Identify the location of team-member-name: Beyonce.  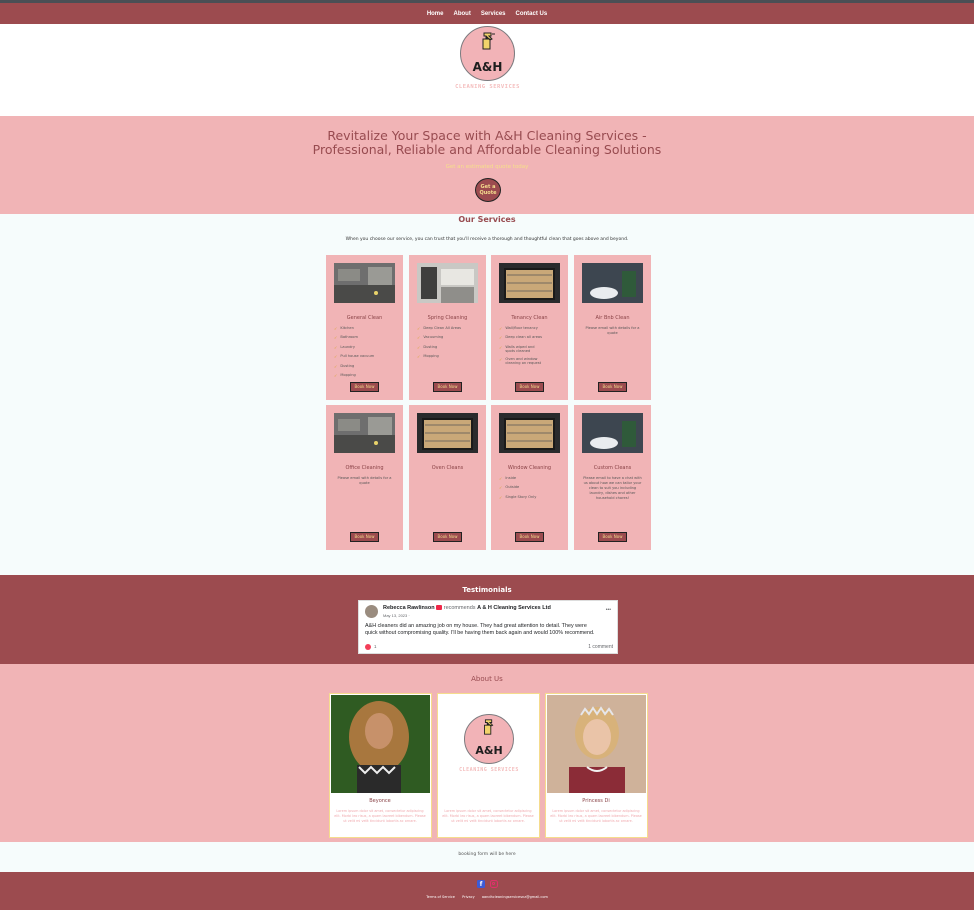
(380, 801).